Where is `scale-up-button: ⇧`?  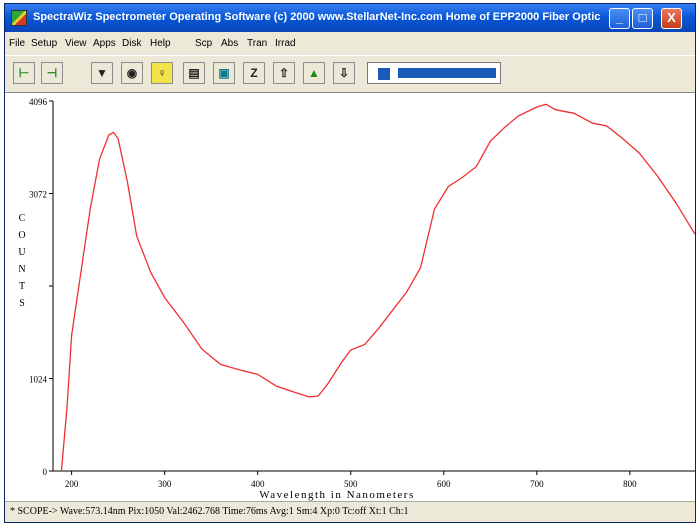
scale-up-button: ⇧ is located at coordinates (284, 73).